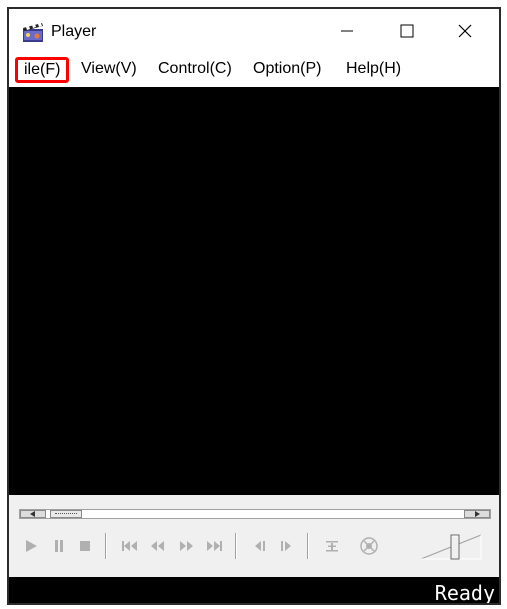  What do you see at coordinates (255, 514) in the screenshot?
I see `seek-track` at bounding box center [255, 514].